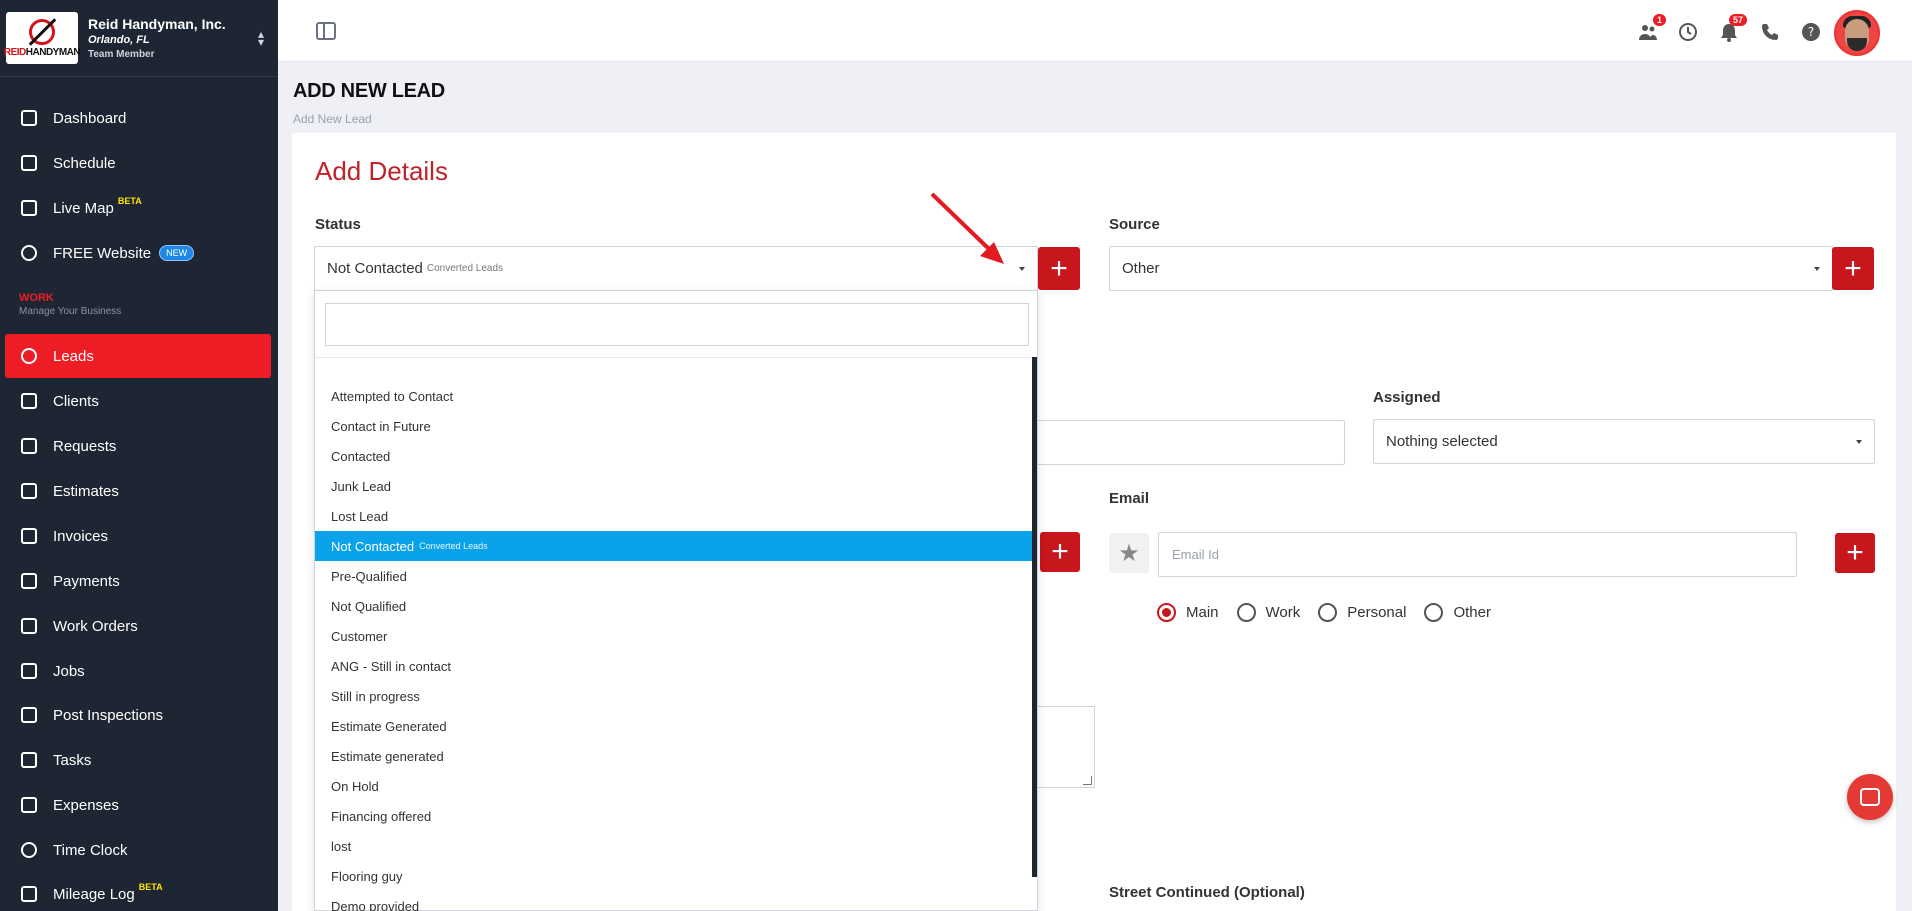 The image size is (1912, 911). I want to click on mileage-icon, so click(29, 894).